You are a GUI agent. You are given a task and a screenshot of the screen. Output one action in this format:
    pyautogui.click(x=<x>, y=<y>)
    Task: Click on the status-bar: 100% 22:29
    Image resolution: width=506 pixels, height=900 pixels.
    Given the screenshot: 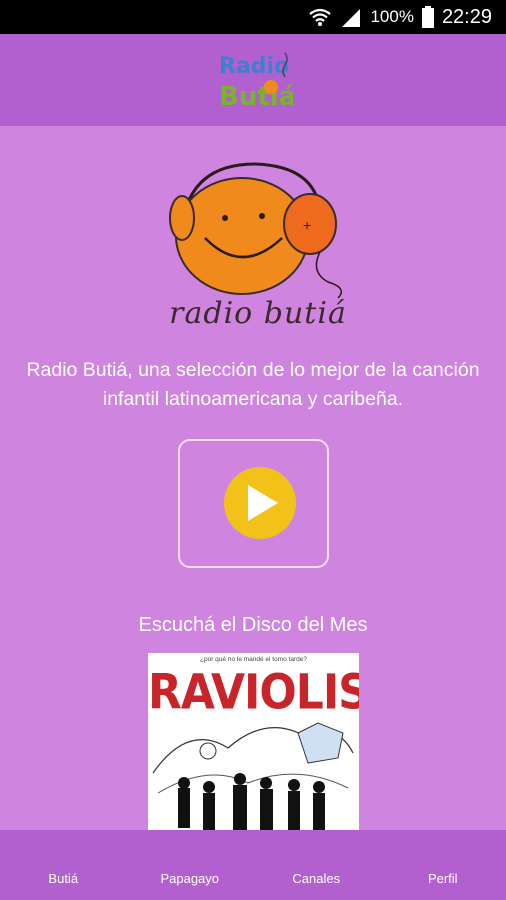 What is the action you would take?
    pyautogui.click(x=253, y=17)
    